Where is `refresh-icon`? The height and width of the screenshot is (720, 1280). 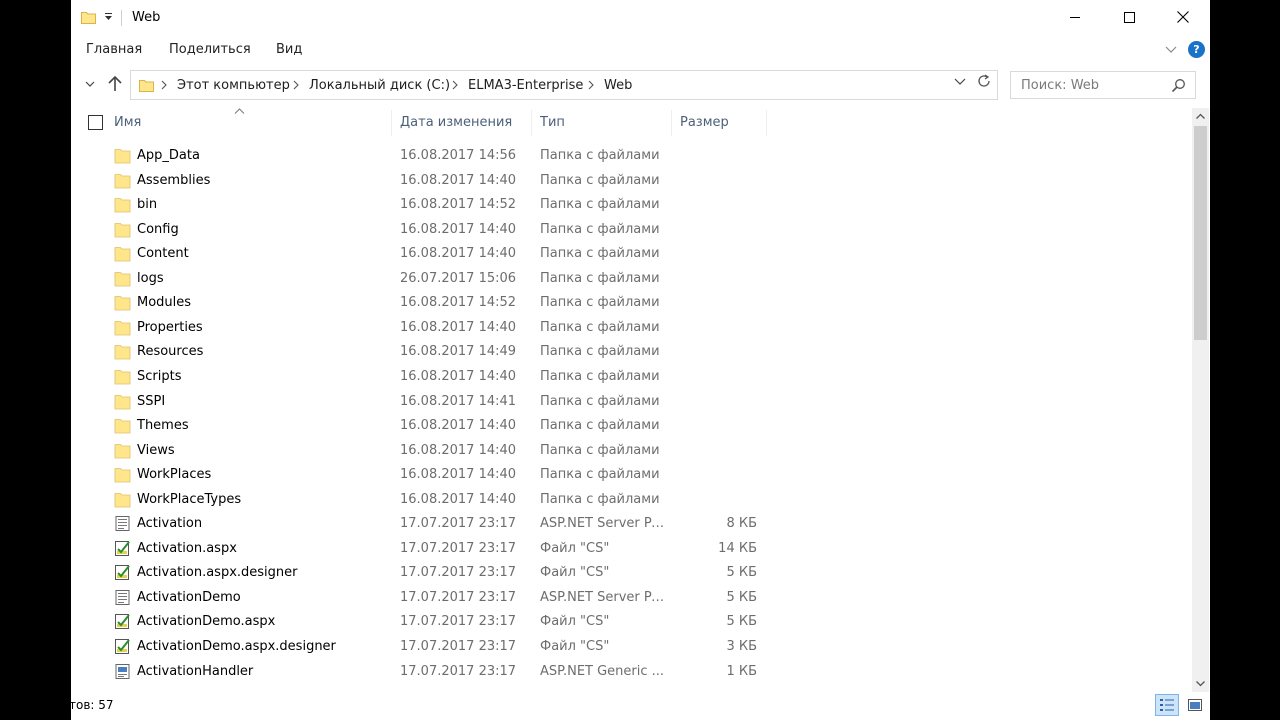 refresh-icon is located at coordinates (984, 81).